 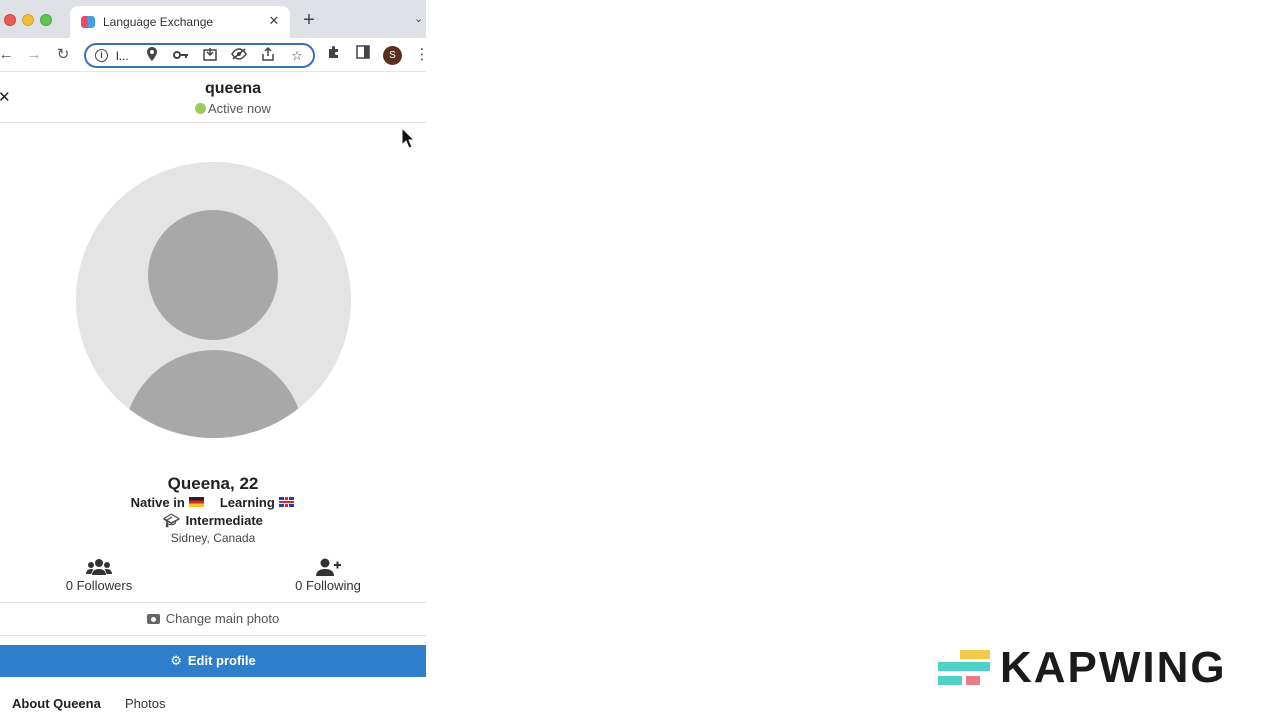 What do you see at coordinates (224, 520) in the screenshot?
I see `level-text: Intermediate` at bounding box center [224, 520].